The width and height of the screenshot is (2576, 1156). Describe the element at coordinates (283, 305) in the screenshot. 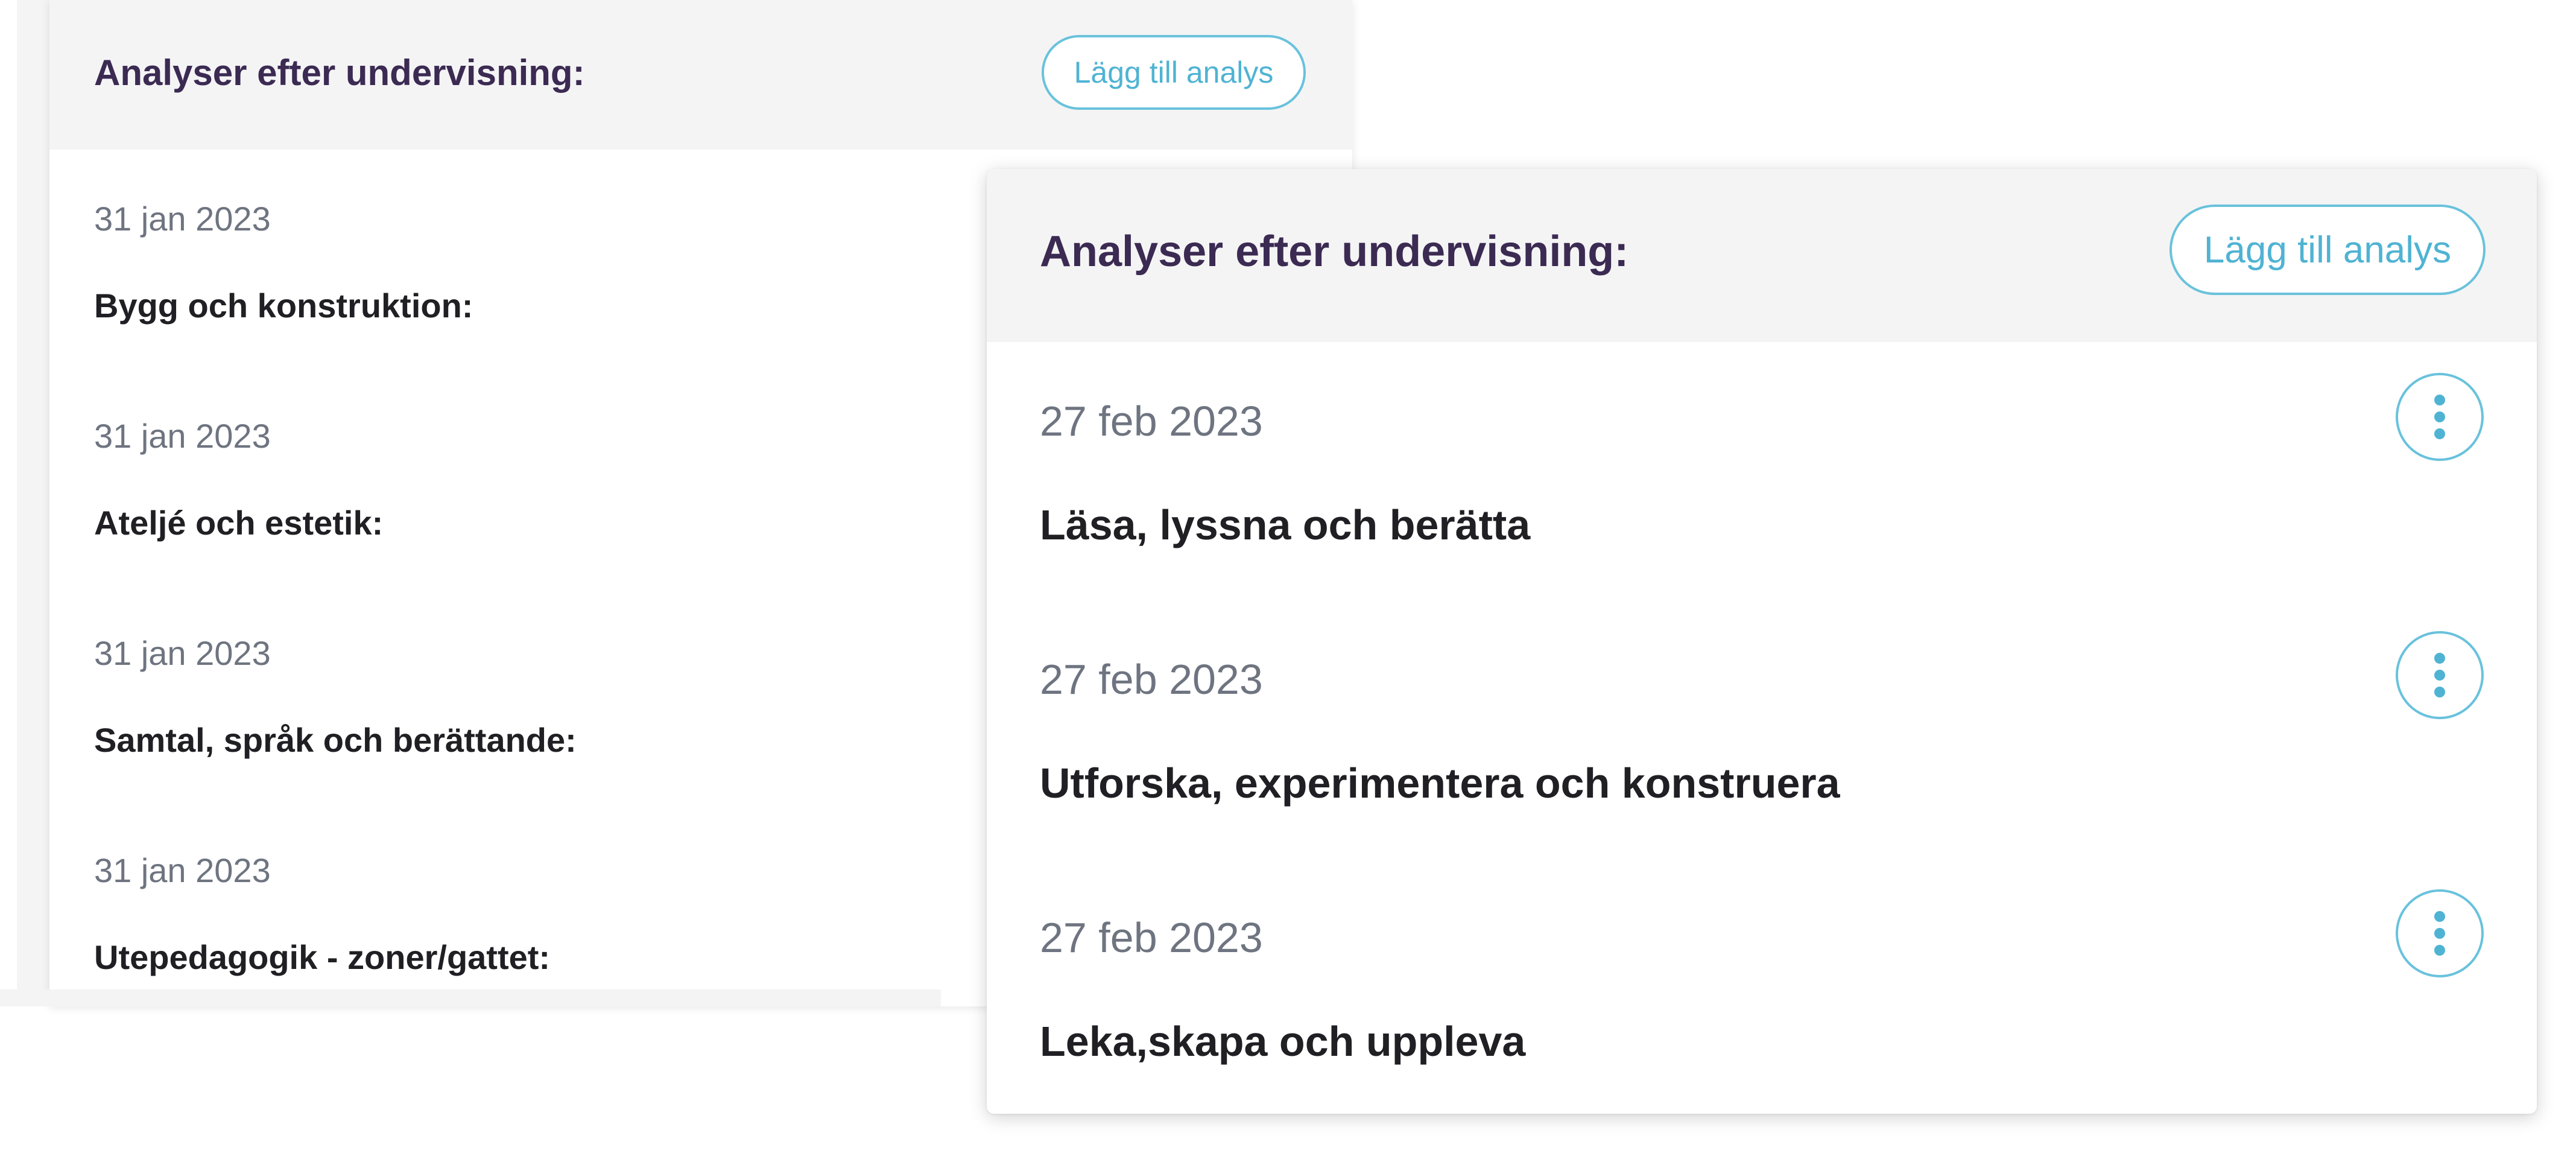

I see `entry-title: Bygg och konstruktion:` at that location.